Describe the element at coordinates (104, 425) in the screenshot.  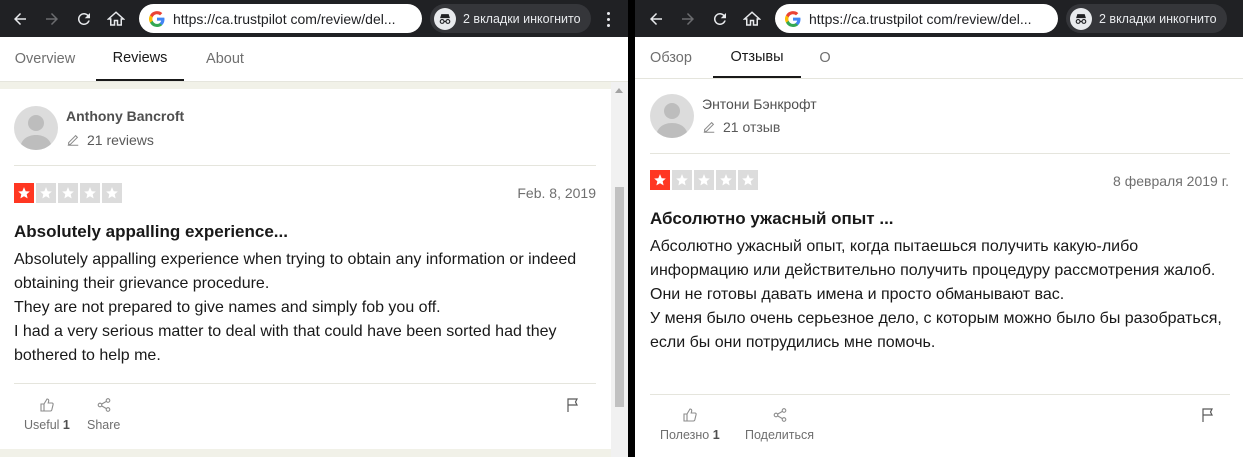
I see `share-label: Share` at that location.